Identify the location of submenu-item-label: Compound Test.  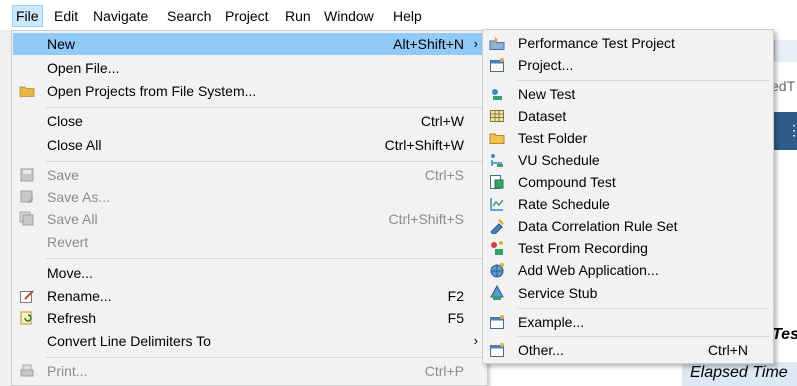
(567, 182).